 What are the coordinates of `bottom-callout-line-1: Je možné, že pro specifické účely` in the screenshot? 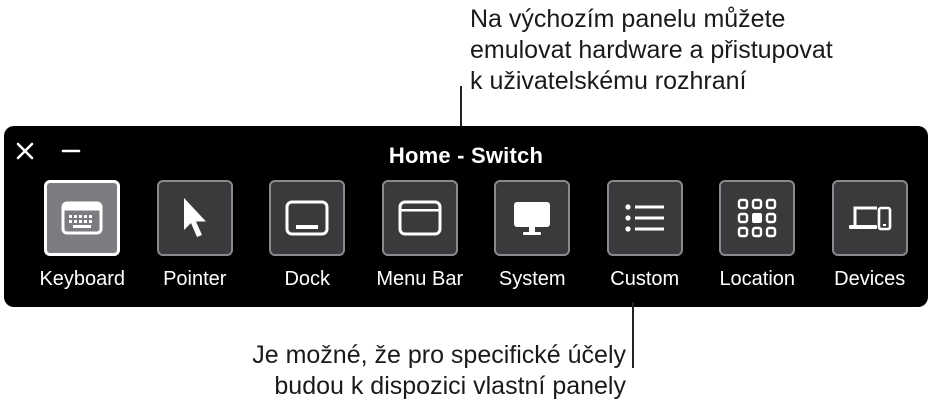 It's located at (439, 355).